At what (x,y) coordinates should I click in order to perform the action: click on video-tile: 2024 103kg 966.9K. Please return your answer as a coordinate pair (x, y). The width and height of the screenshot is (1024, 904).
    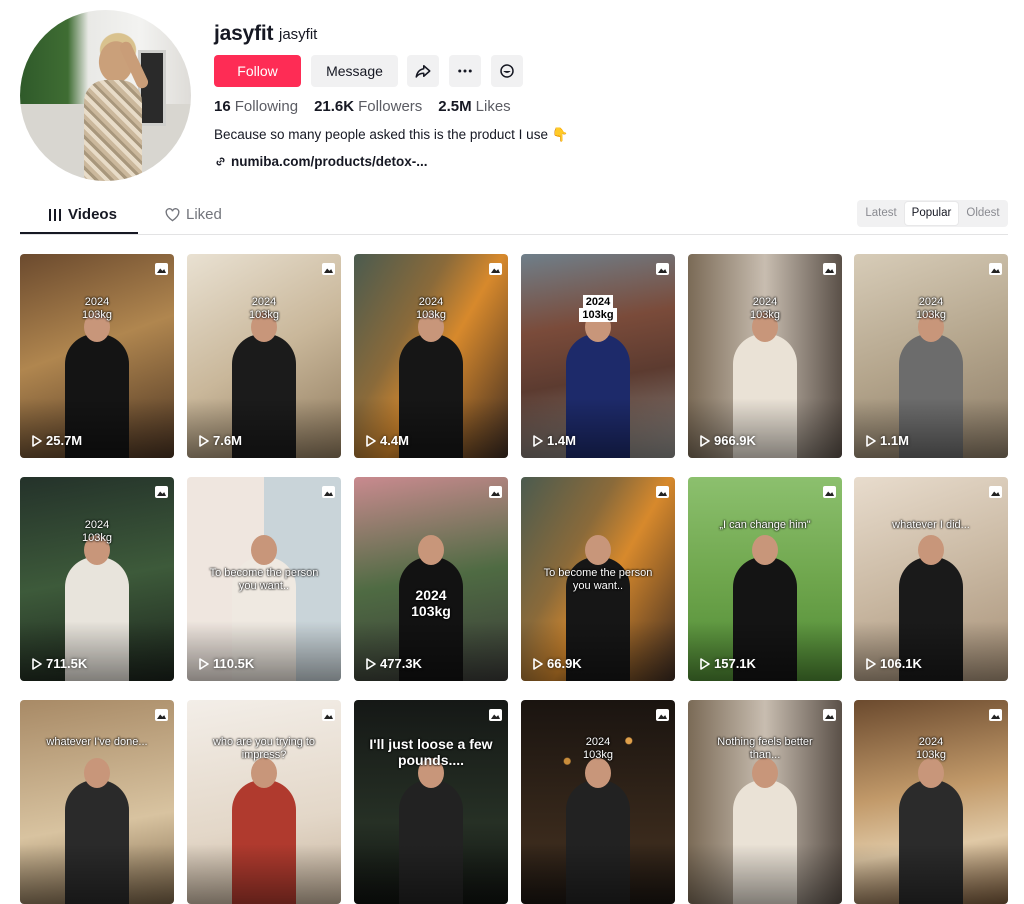
    Looking at the image, I should click on (765, 356).